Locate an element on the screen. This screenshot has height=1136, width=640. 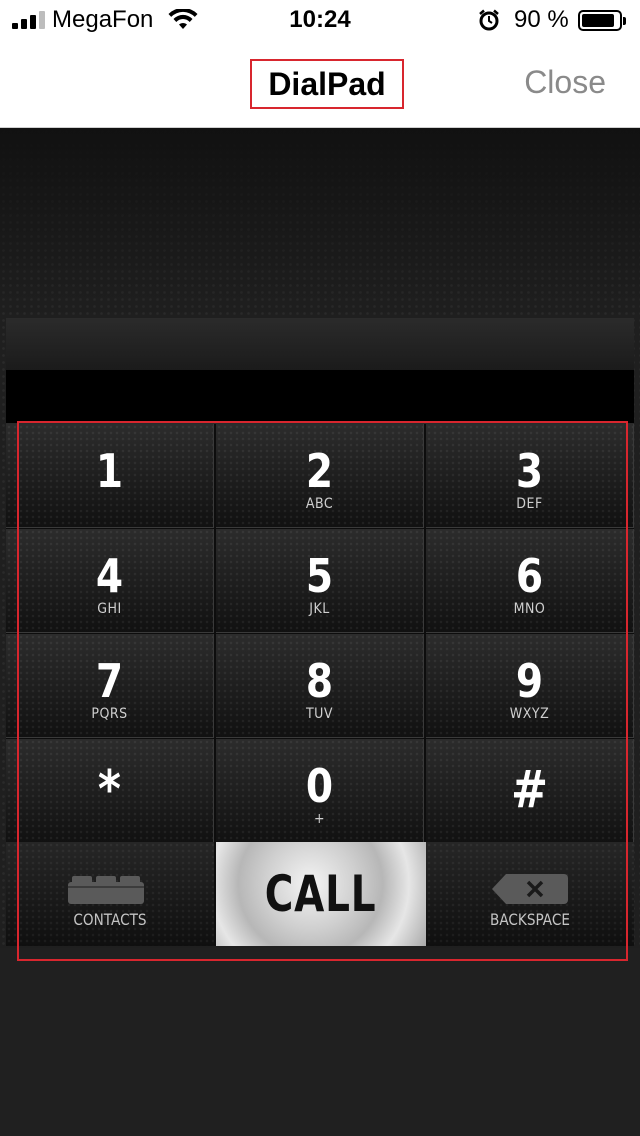
key-2: 2 ABC is located at coordinates (320, 476).